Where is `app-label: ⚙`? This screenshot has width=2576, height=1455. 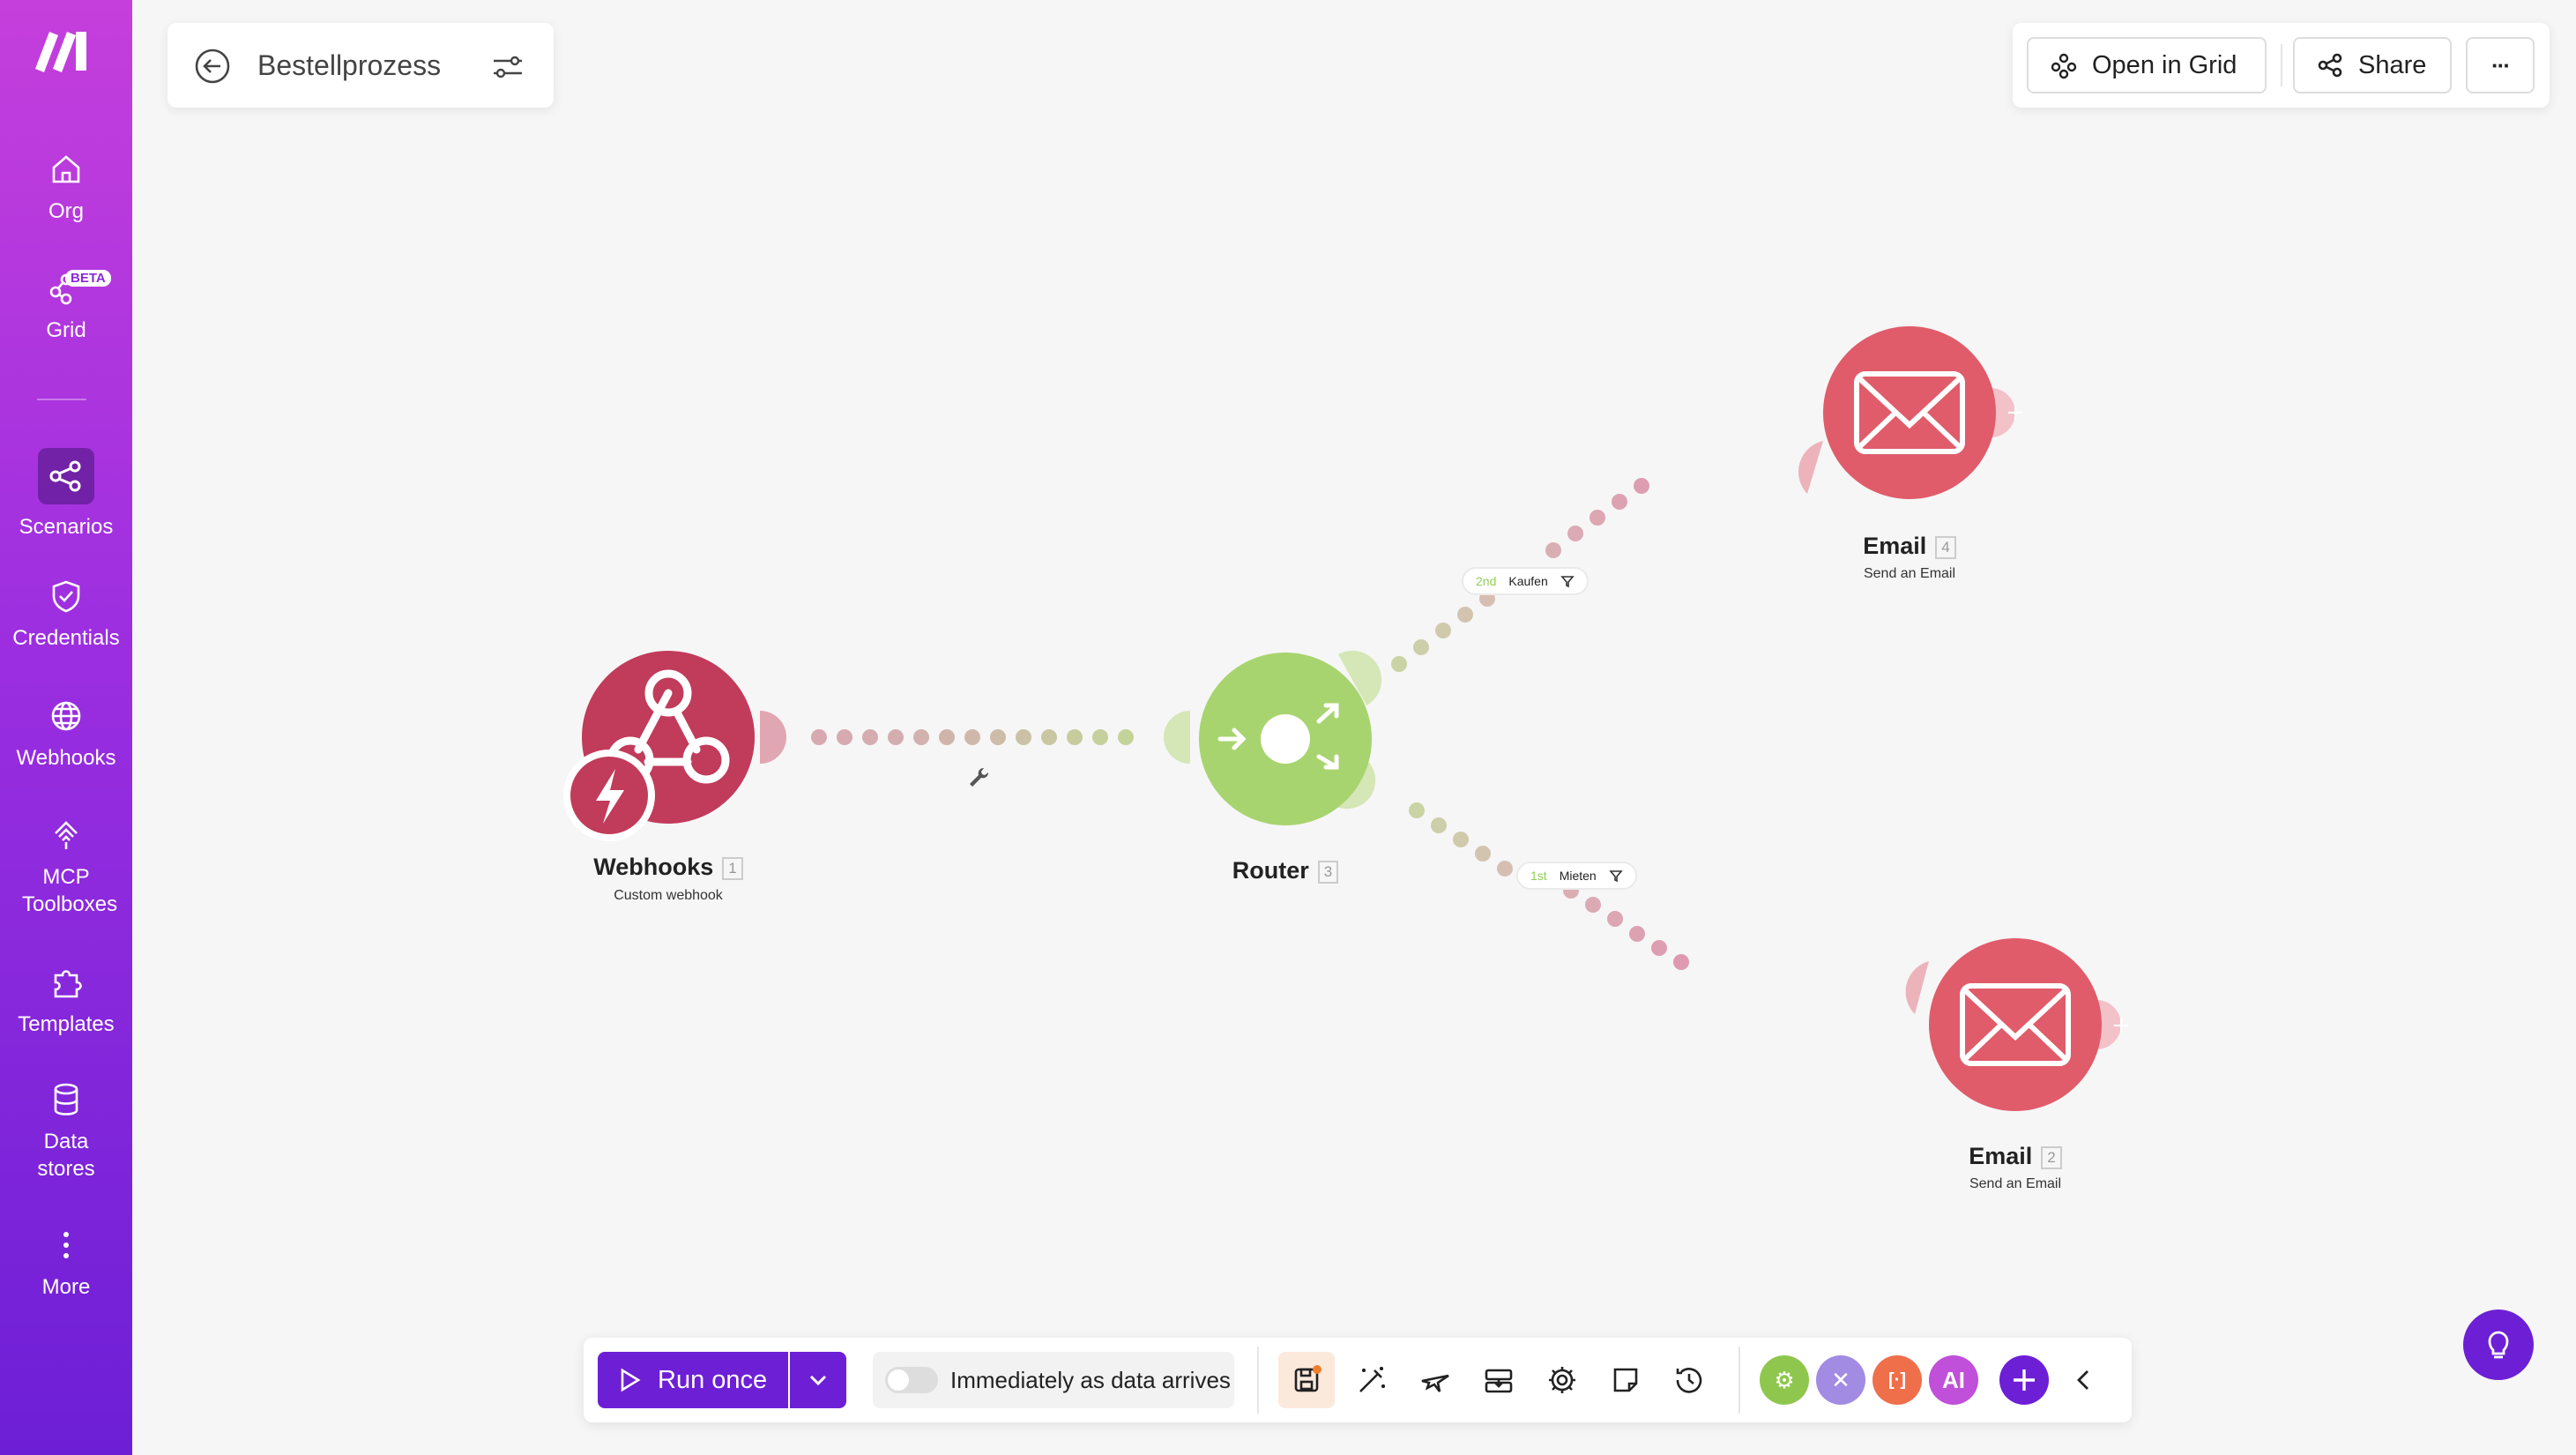 app-label: ⚙ is located at coordinates (1785, 1379).